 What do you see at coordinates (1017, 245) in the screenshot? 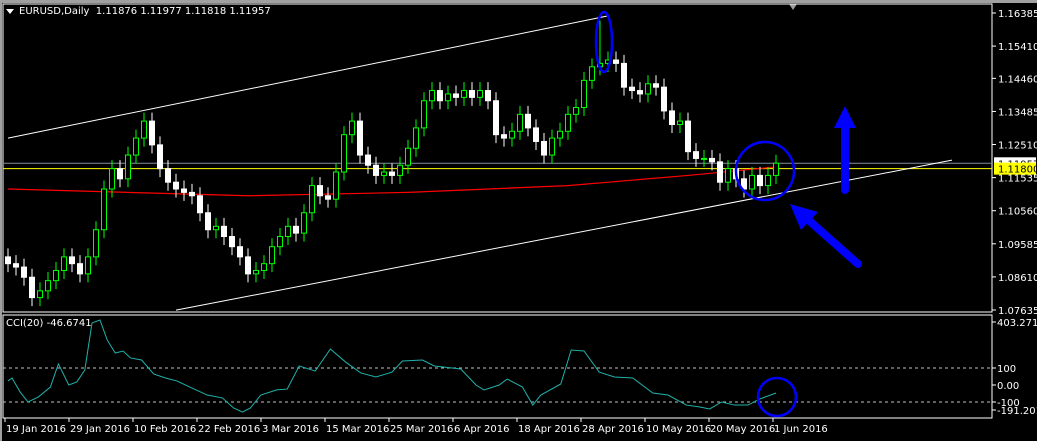
I see `price-tick-label: 1.09585` at bounding box center [1017, 245].